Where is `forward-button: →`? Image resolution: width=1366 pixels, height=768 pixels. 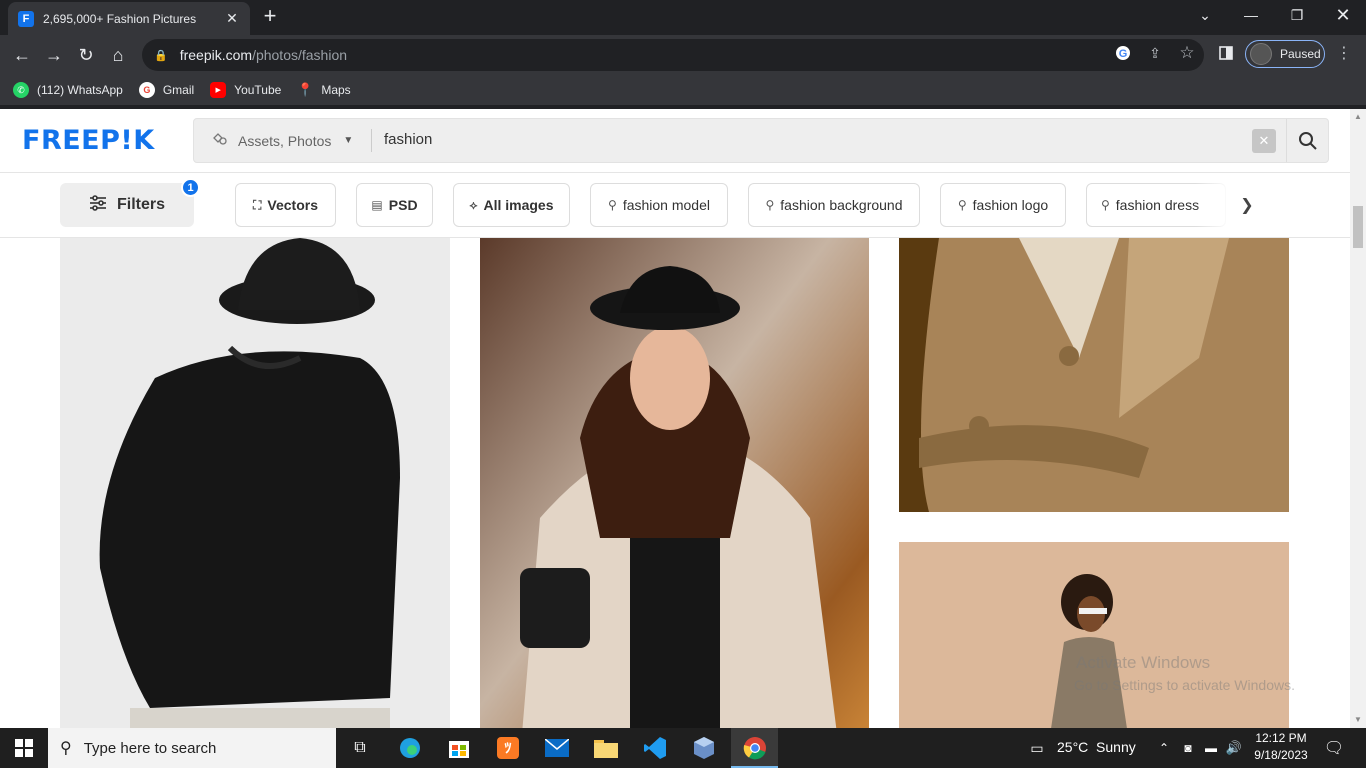 forward-button: → is located at coordinates (54, 55).